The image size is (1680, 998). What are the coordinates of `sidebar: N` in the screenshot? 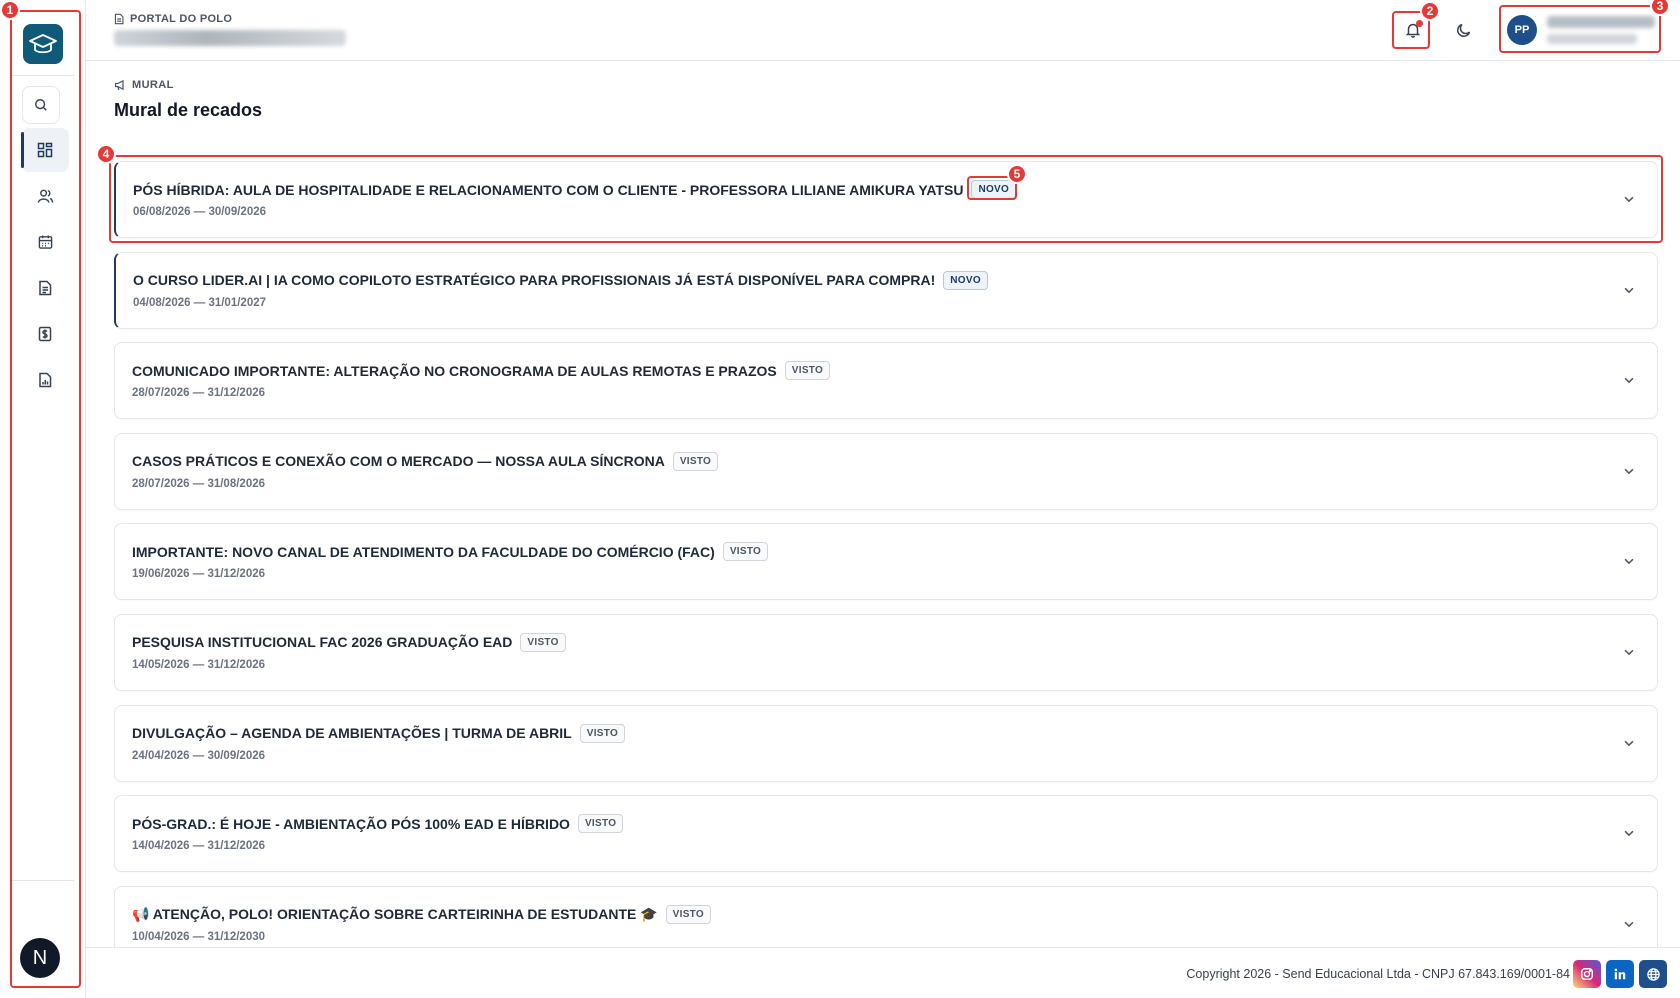 It's located at (43, 499).